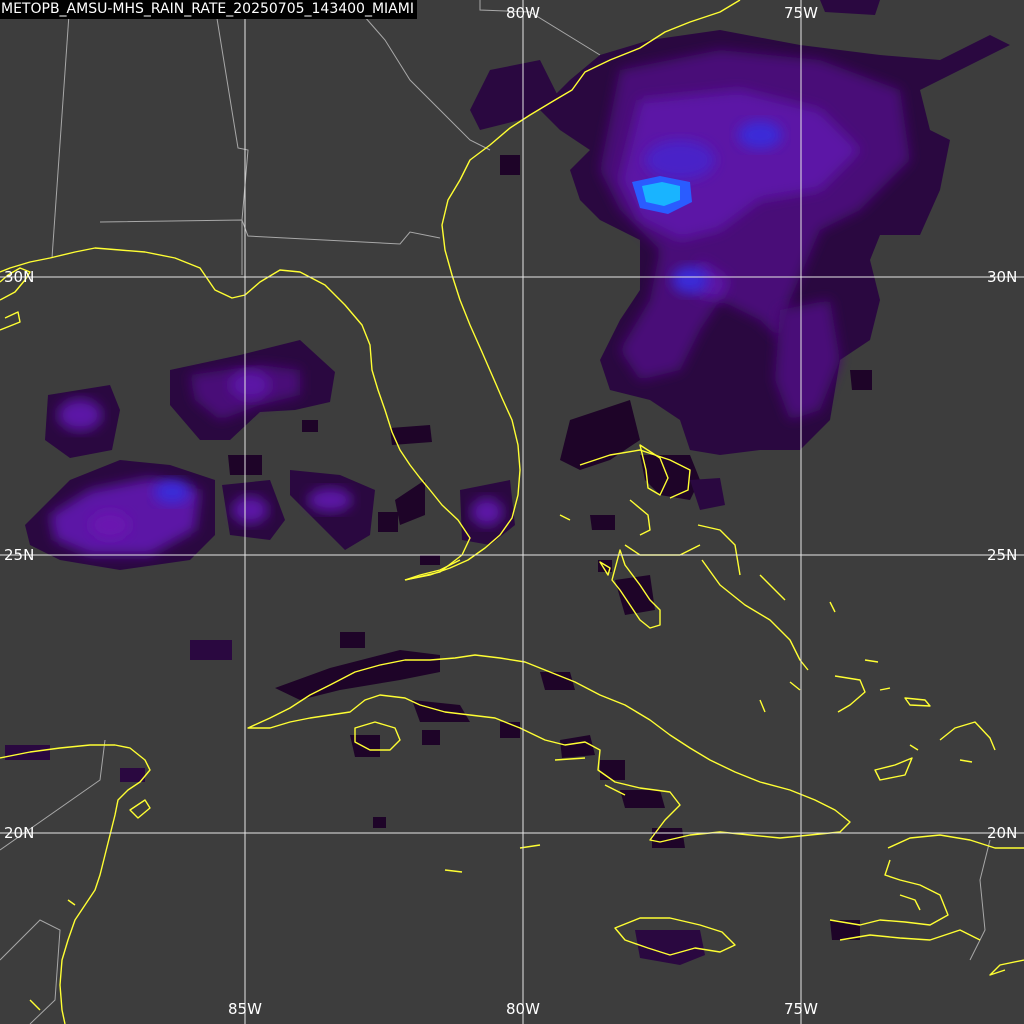 The width and height of the screenshot is (1024, 1024). What do you see at coordinates (19, 555) in the screenshot?
I see `lat-label-left-25n: 25N` at bounding box center [19, 555].